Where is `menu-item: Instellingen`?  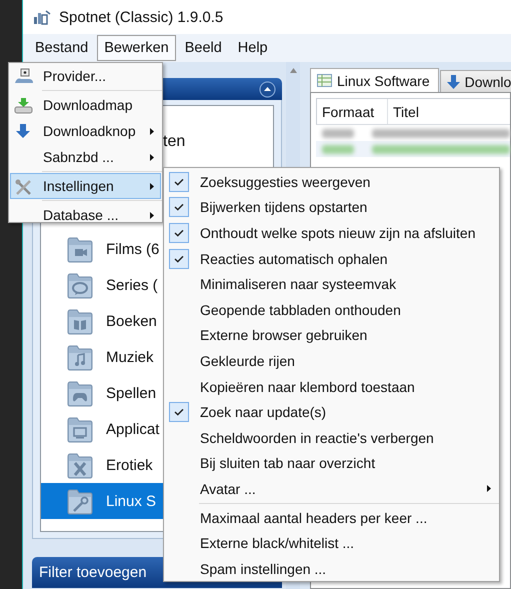
menu-item: Instellingen is located at coordinates (85, 186).